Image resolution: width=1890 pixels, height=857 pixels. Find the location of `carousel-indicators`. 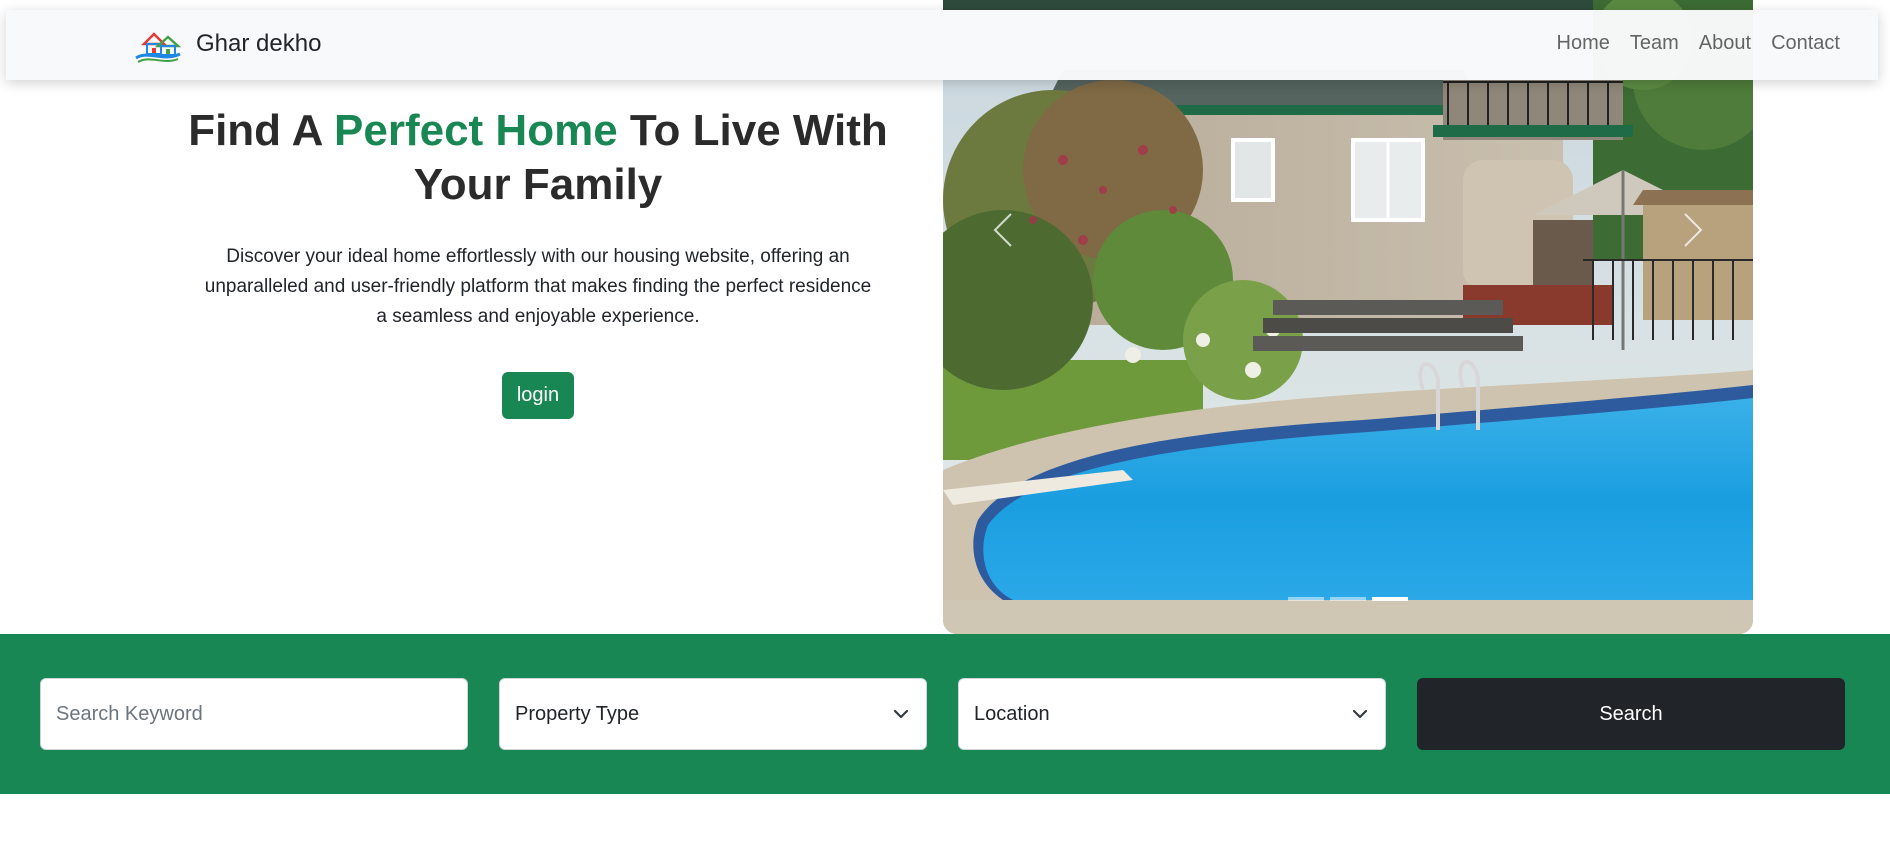

carousel-indicators is located at coordinates (1348, 599).